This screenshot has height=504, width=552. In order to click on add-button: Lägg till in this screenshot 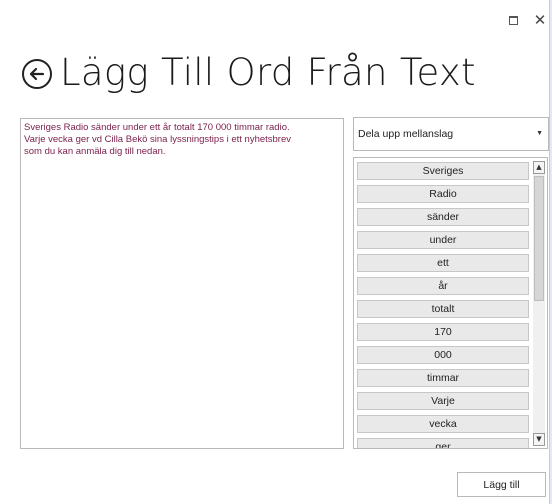, I will do `click(501, 484)`.